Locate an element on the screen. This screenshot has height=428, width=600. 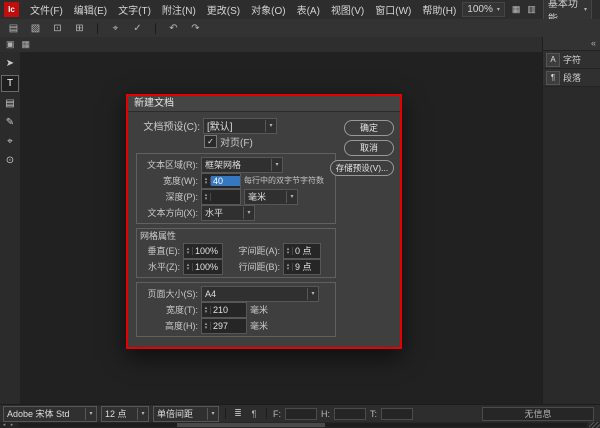
page-height-stepper: ▴ ▾ 297 is located at coordinates (224, 325).